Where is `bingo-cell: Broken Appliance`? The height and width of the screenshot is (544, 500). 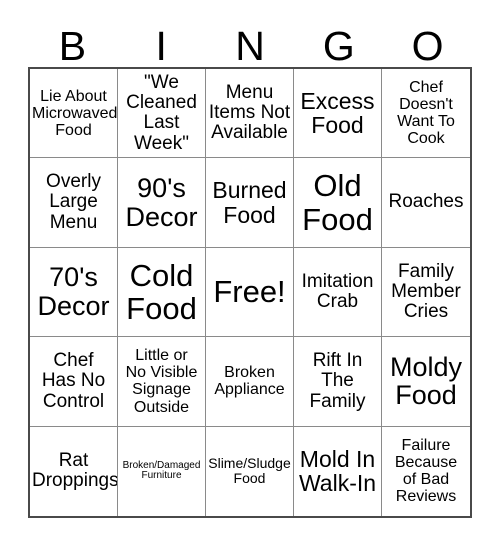 bingo-cell: Broken Appliance is located at coordinates (250, 382).